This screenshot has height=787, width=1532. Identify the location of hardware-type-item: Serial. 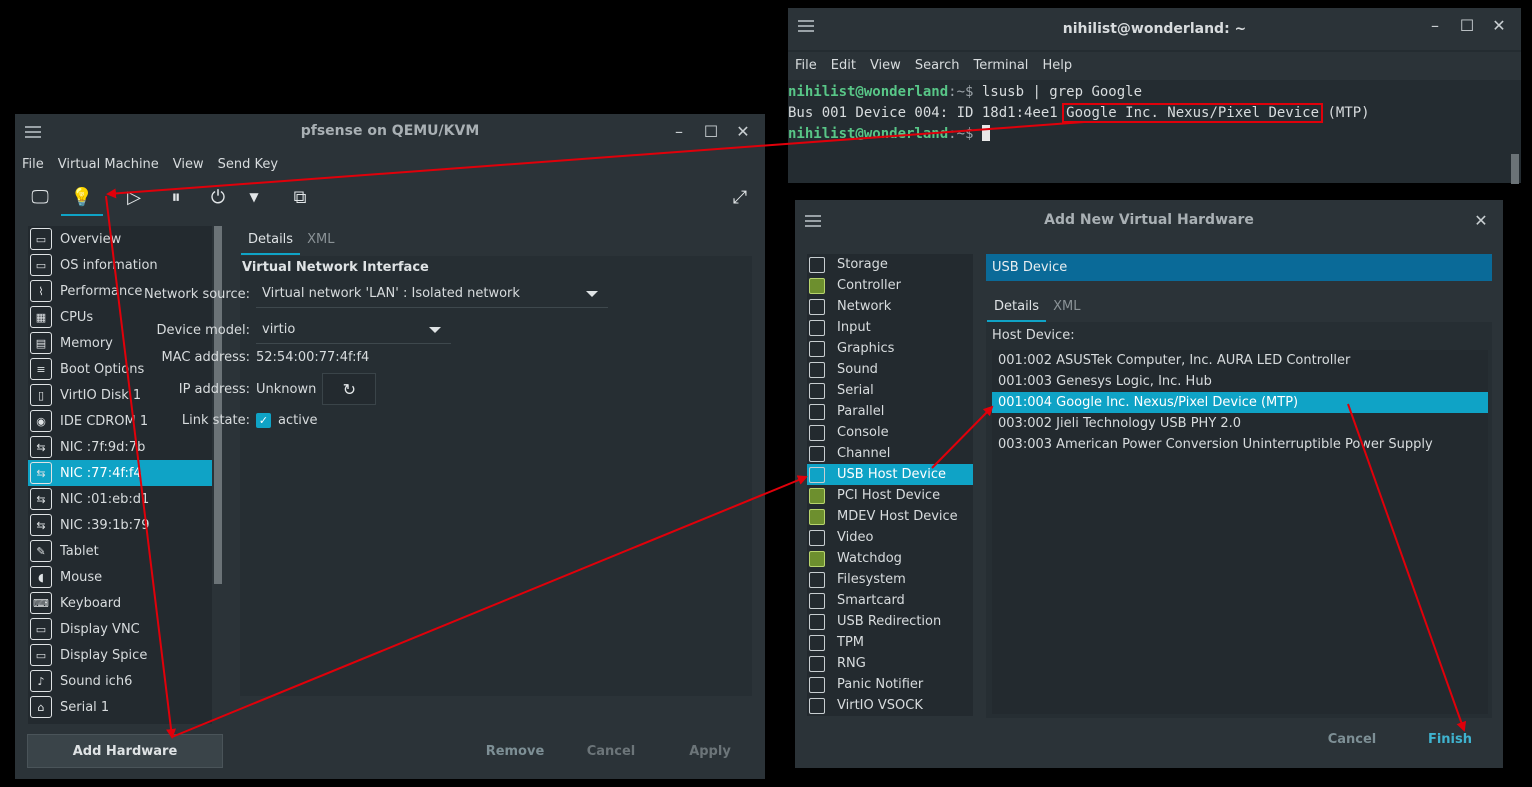
(890, 390).